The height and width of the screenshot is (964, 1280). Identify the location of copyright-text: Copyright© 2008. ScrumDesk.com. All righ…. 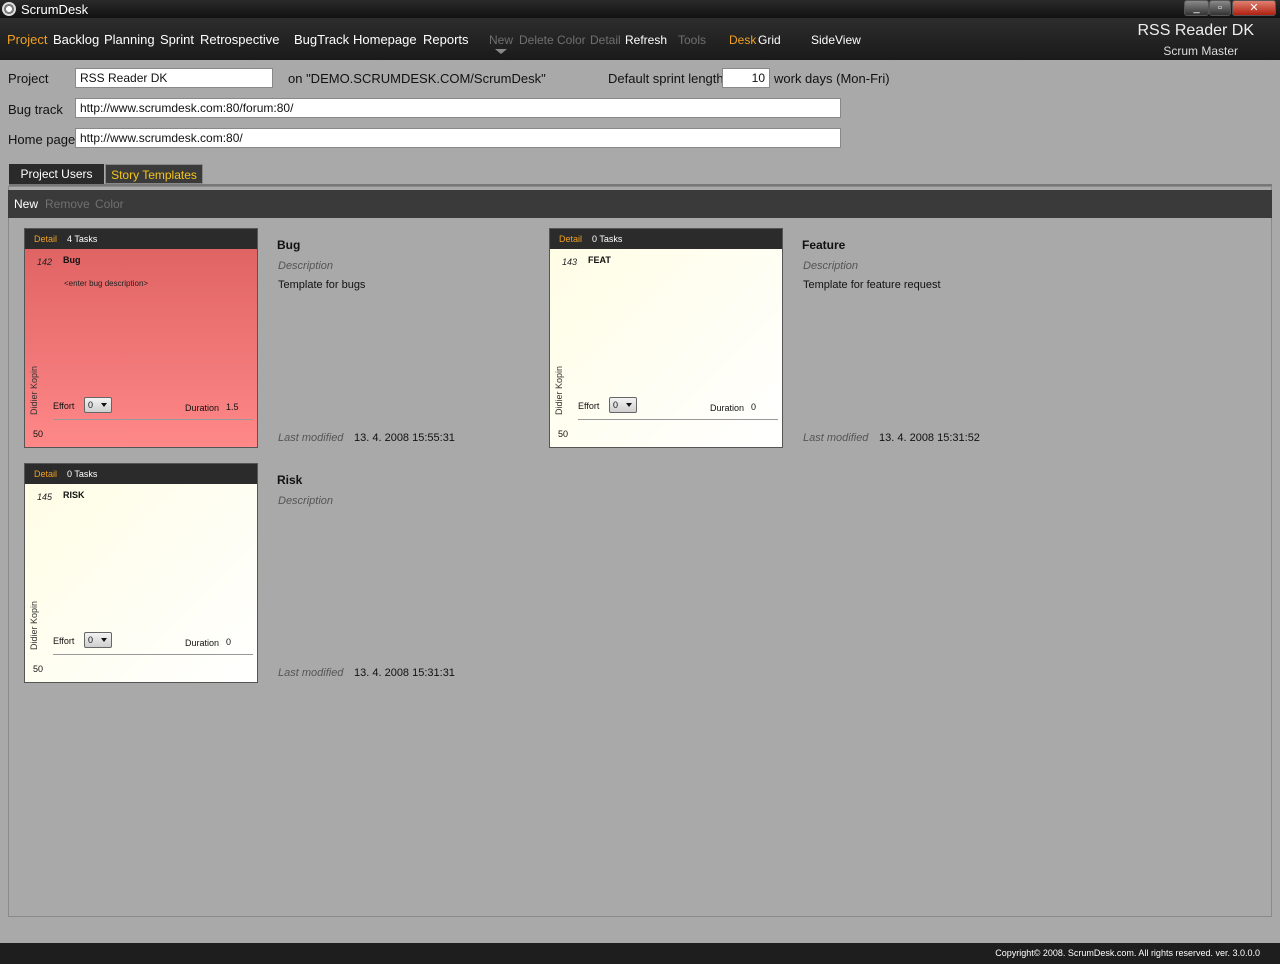
(1127, 953).